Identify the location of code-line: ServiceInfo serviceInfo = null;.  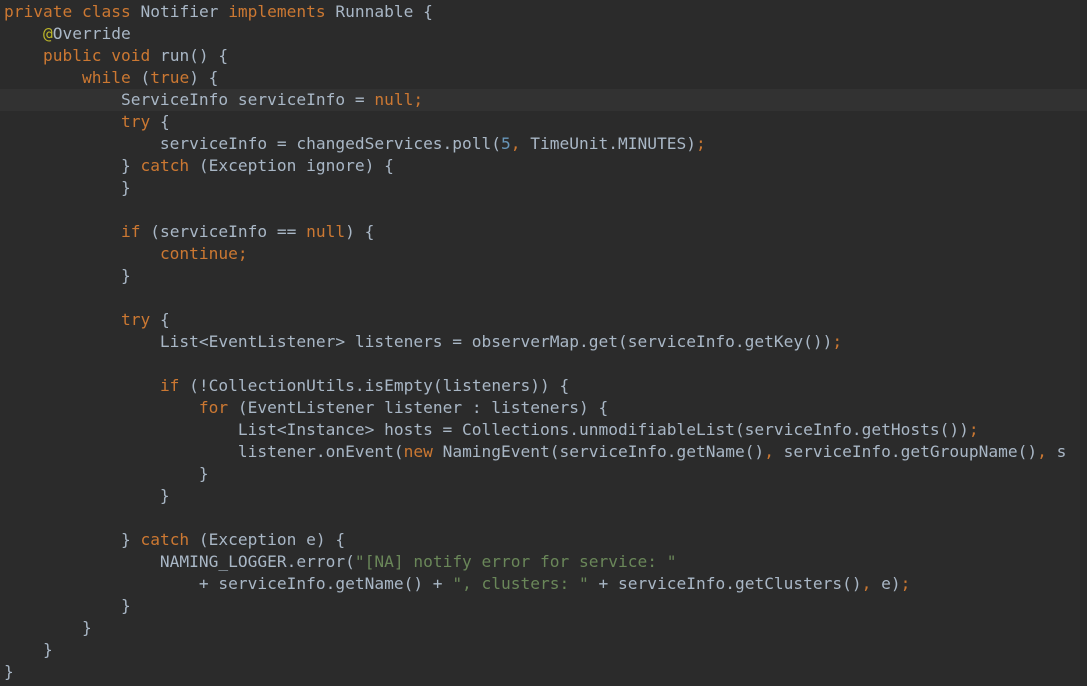
(543, 100).